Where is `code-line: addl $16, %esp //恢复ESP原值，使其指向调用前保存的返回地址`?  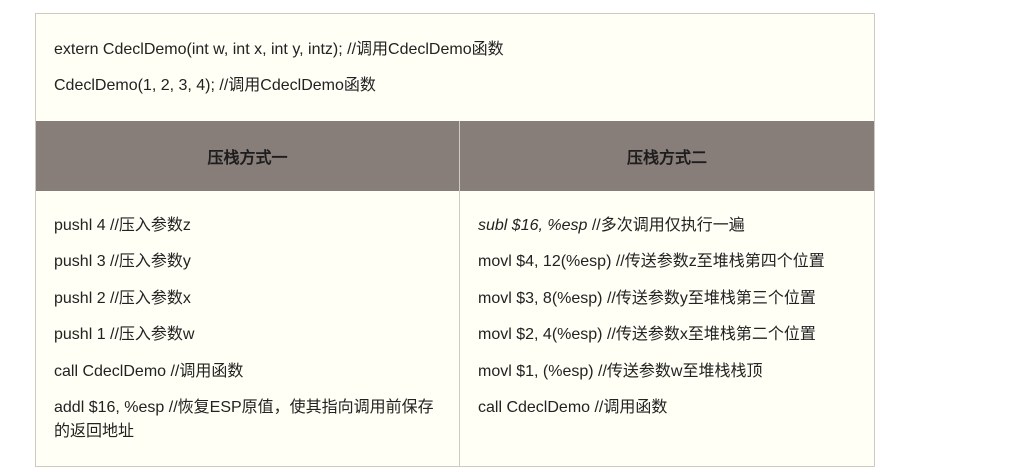
code-line: addl $16, %esp //恢复ESP原值，使其指向调用前保存的返回地址 is located at coordinates (244, 419).